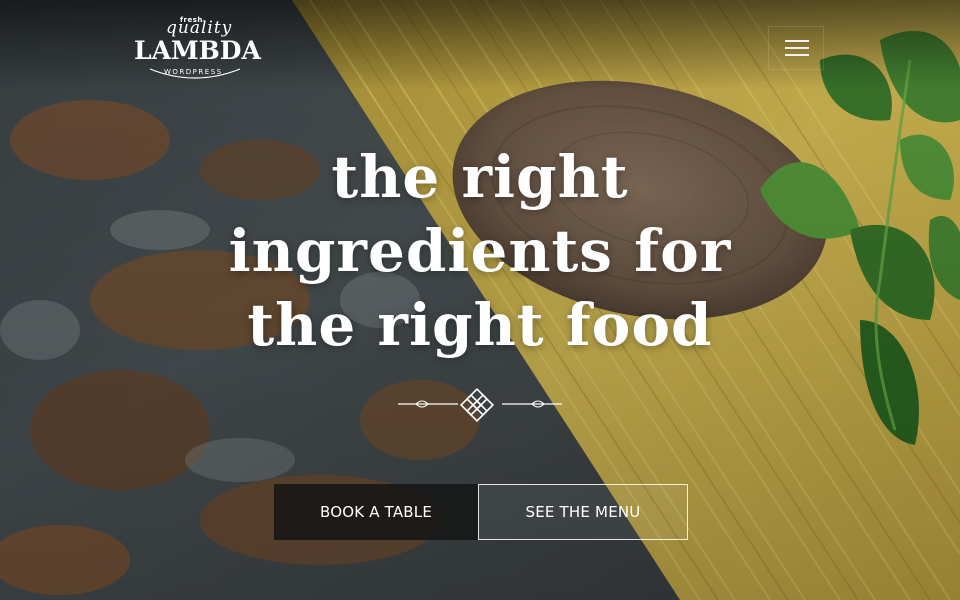  I want to click on logo-sub-text: WORDPRESS, so click(193, 72).